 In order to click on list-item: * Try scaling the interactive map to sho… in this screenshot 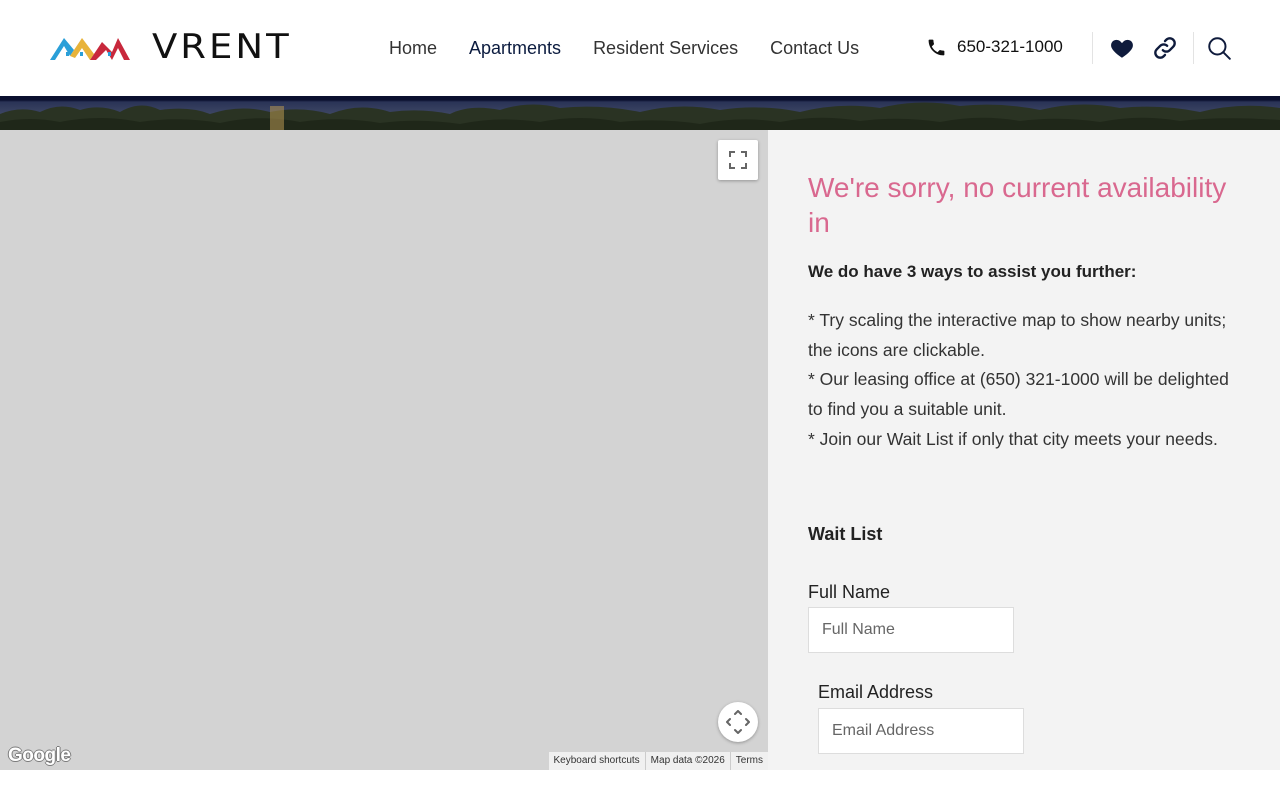, I will do `click(1017, 335)`.